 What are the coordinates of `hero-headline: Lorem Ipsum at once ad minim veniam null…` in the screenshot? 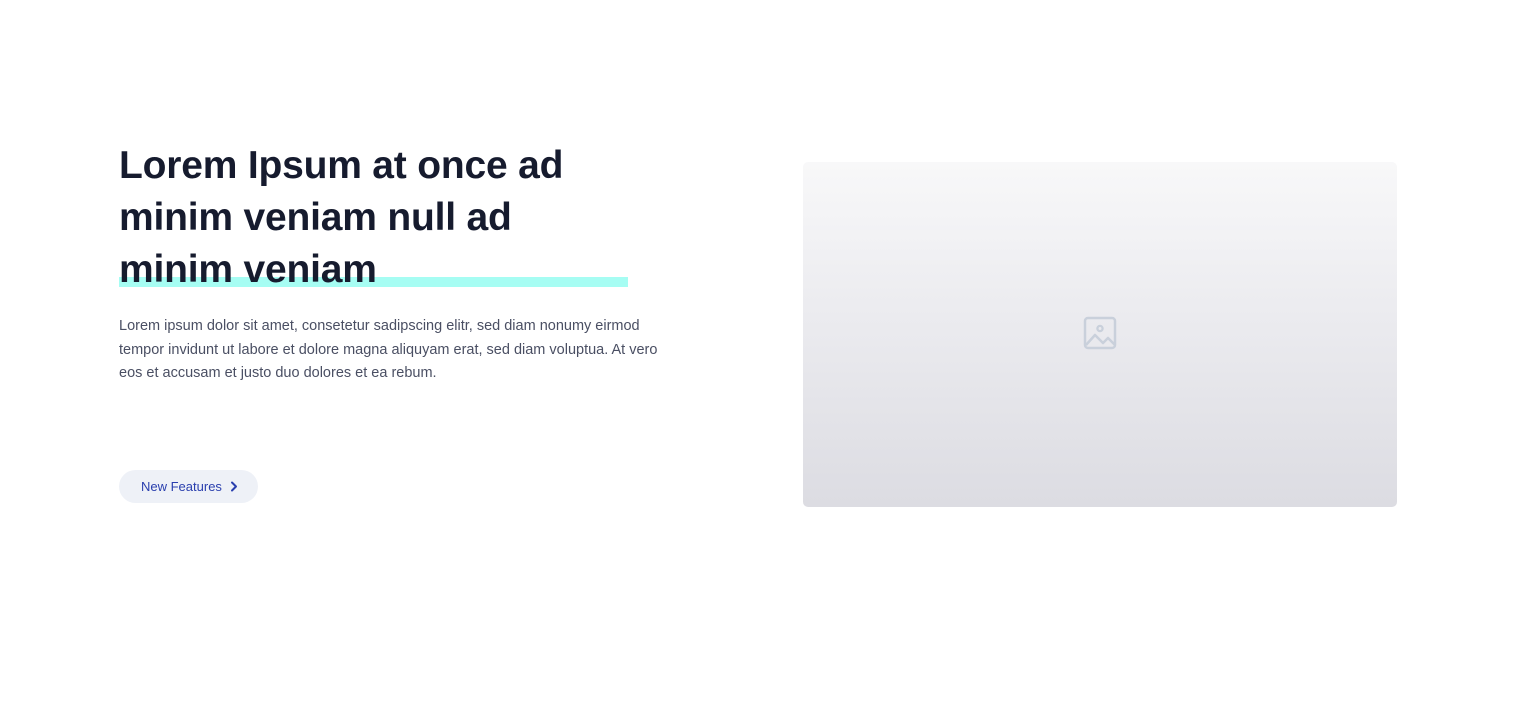 It's located at (404, 218).